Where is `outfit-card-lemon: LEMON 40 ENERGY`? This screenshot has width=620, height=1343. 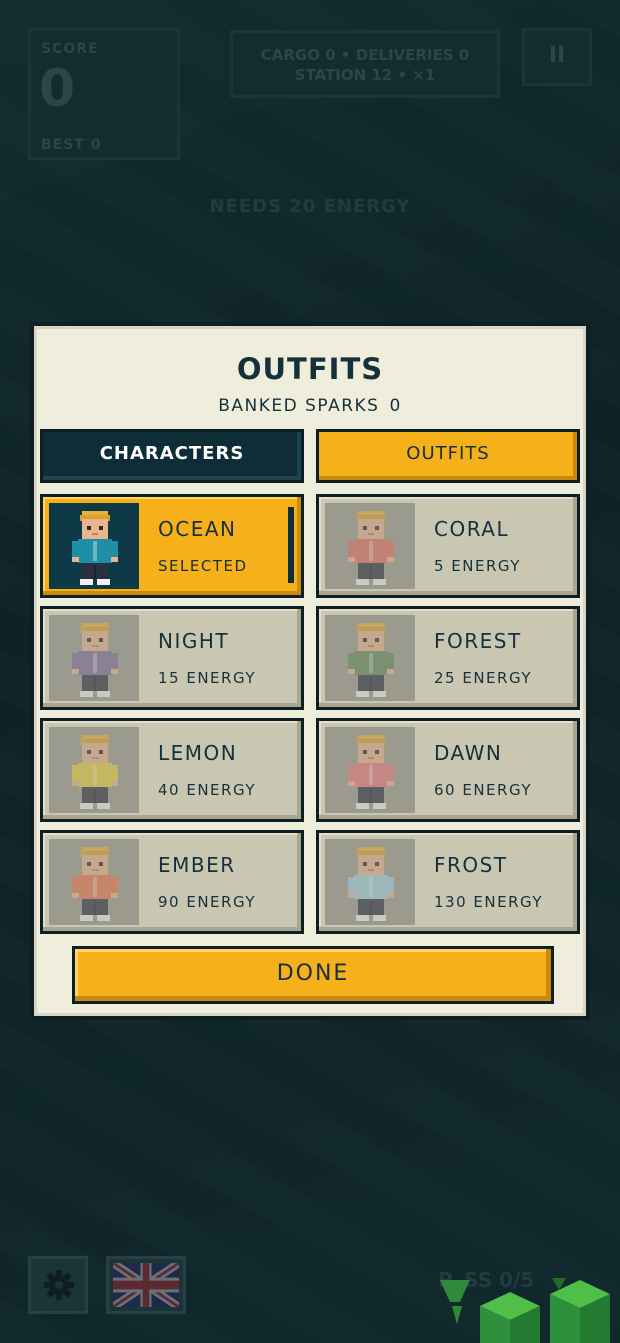
outfit-card-lemon: LEMON 40 ENERGY is located at coordinates (172, 770).